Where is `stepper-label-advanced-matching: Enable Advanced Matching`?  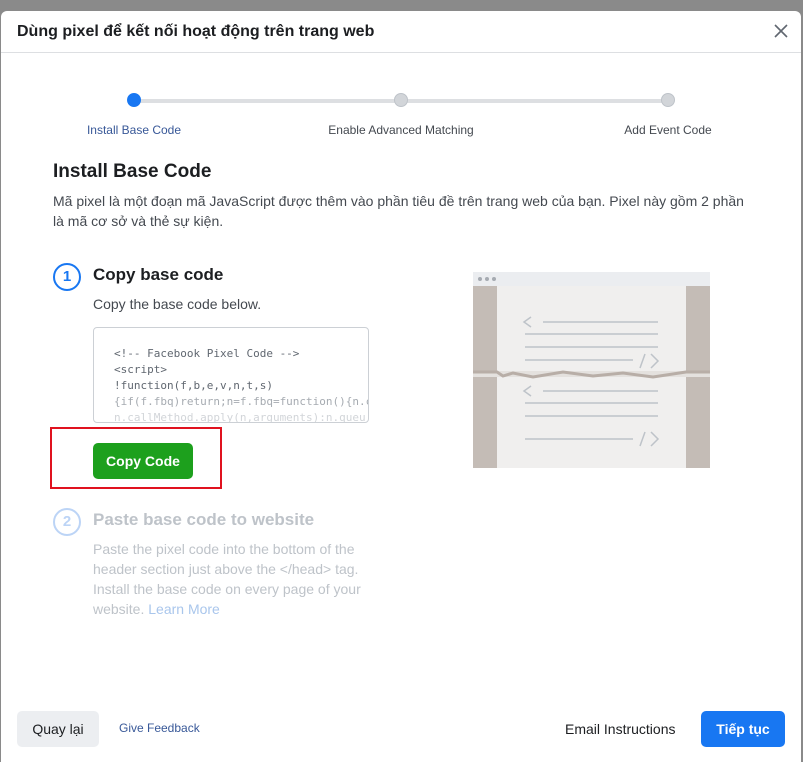 stepper-label-advanced-matching: Enable Advanced Matching is located at coordinates (400, 130).